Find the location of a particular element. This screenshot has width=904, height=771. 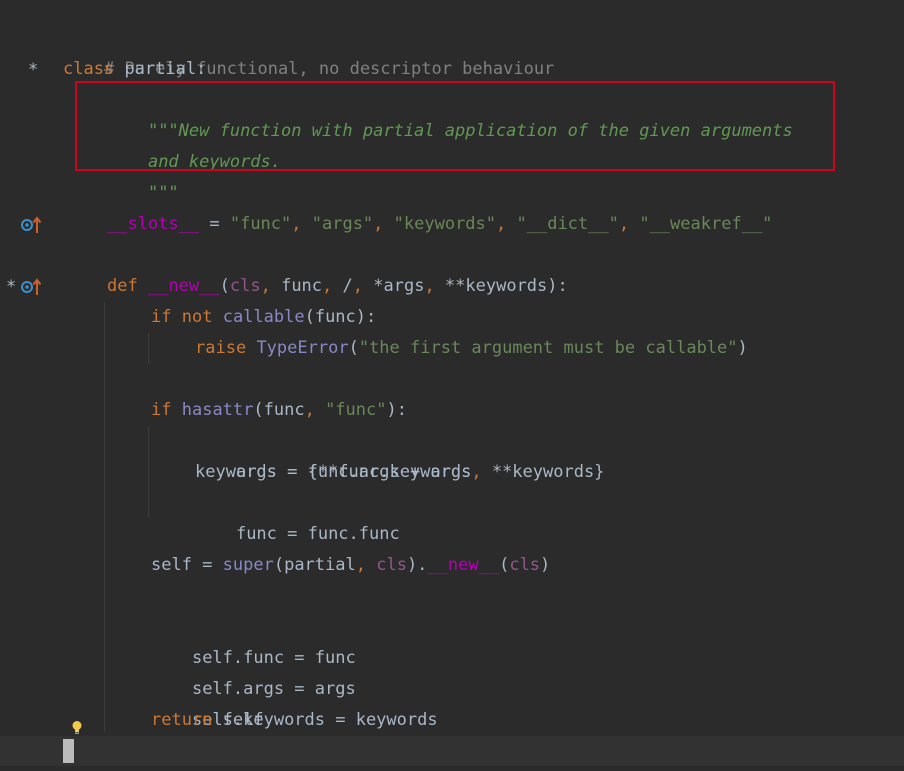

builtin: TypeError is located at coordinates (302, 348).